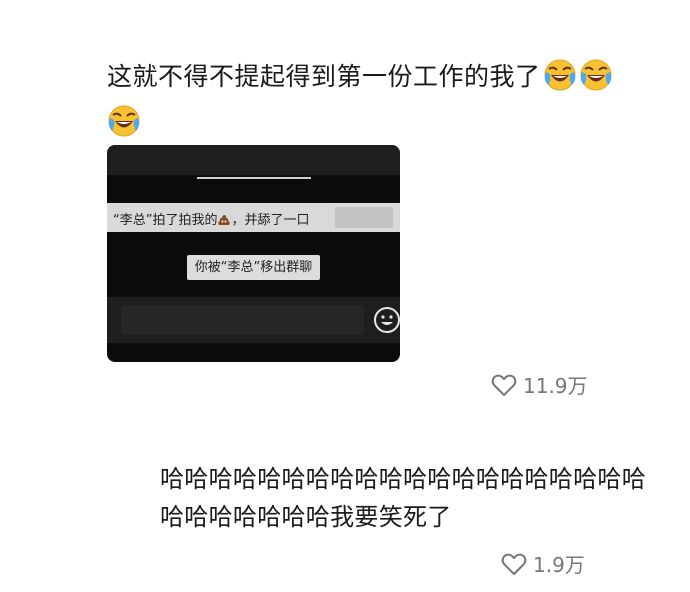 This screenshot has width=690, height=592. What do you see at coordinates (165, 220) in the screenshot?
I see `pat-notice-prefix: “李总”拍了拍我的` at bounding box center [165, 220].